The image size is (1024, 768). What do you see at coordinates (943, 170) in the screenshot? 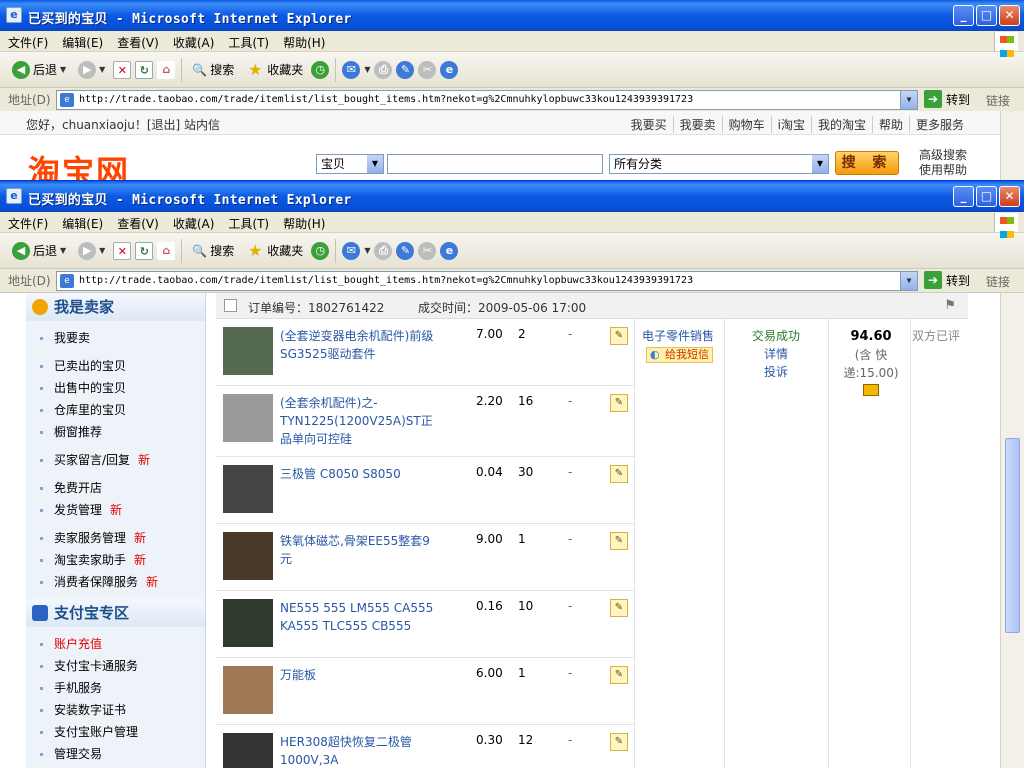
I see `search-help-link: 使用帮助` at bounding box center [943, 170].